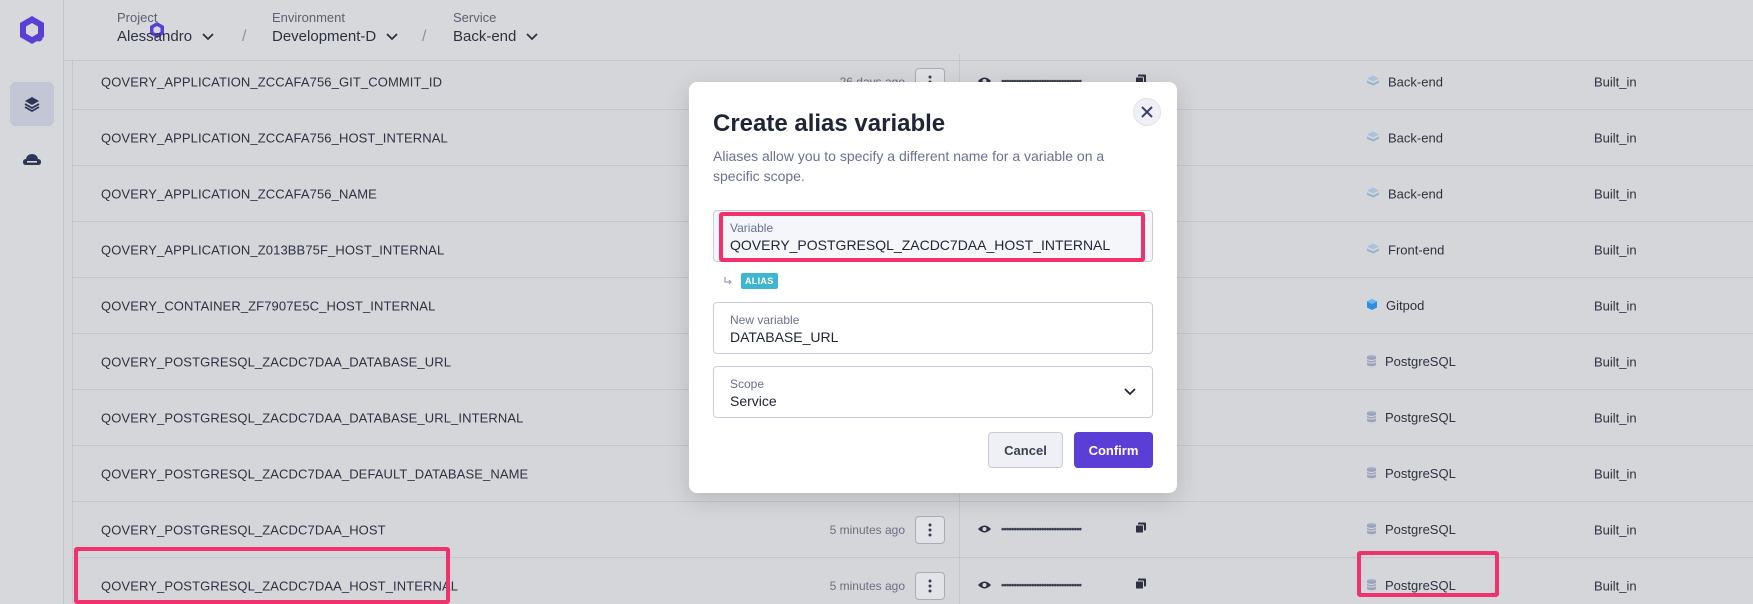 This screenshot has width=1753, height=604. I want to click on scope-select-value: Service, so click(753, 401).